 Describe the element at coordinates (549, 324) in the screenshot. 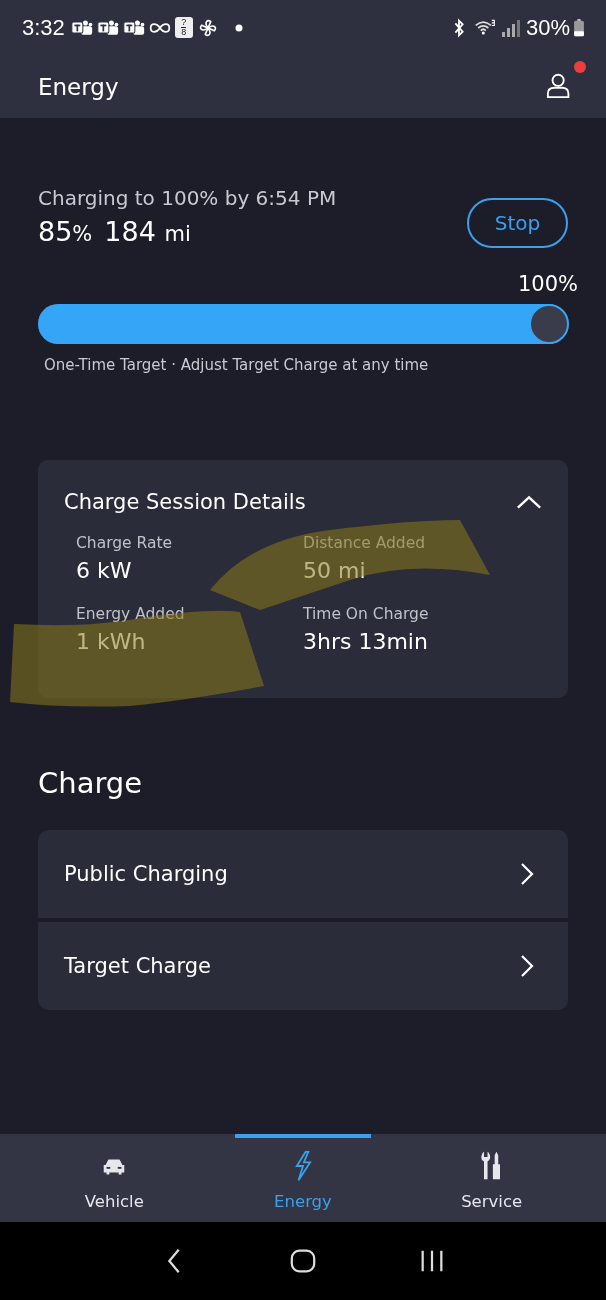

I see `slider-thumb` at that location.